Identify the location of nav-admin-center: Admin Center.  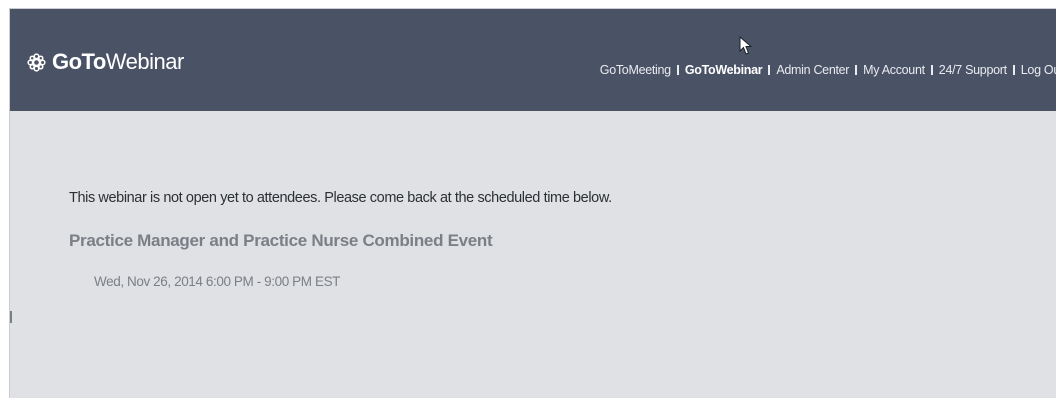
(812, 70).